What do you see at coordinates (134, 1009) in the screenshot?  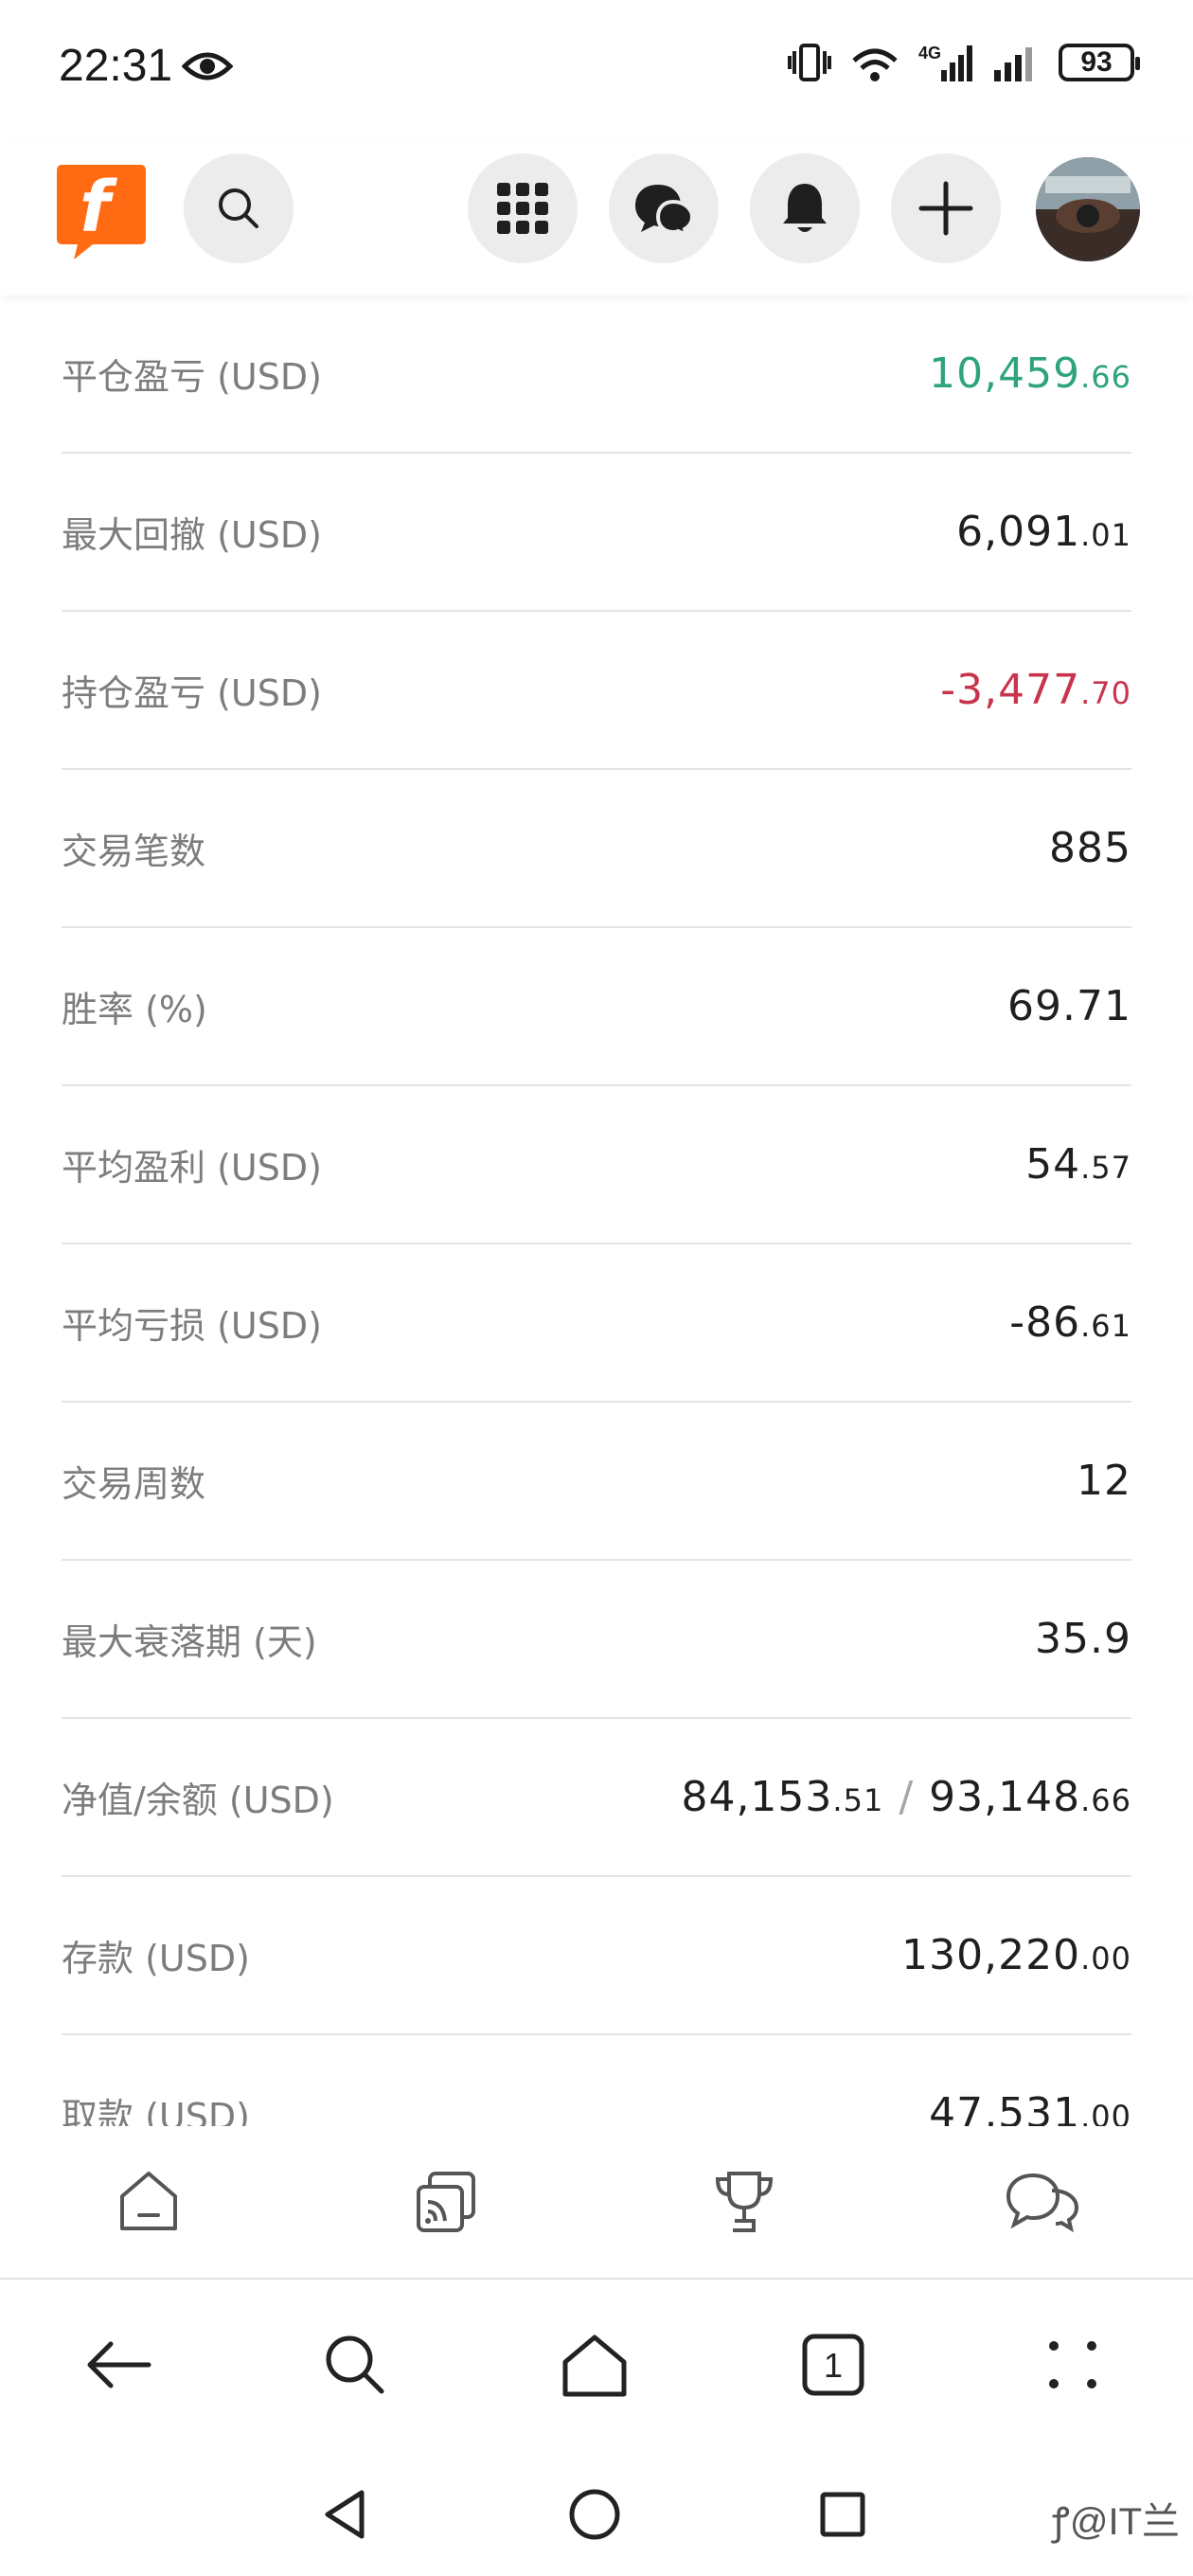 I see `stat-label: 胜率 (%)` at bounding box center [134, 1009].